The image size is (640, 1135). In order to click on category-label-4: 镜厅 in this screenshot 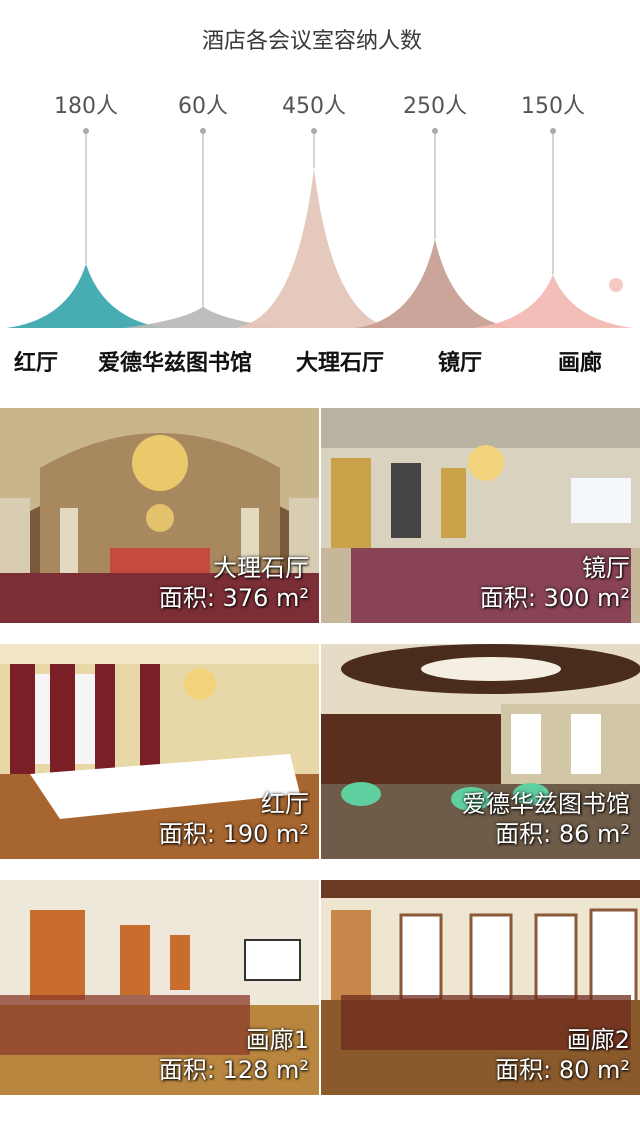, I will do `click(460, 363)`.